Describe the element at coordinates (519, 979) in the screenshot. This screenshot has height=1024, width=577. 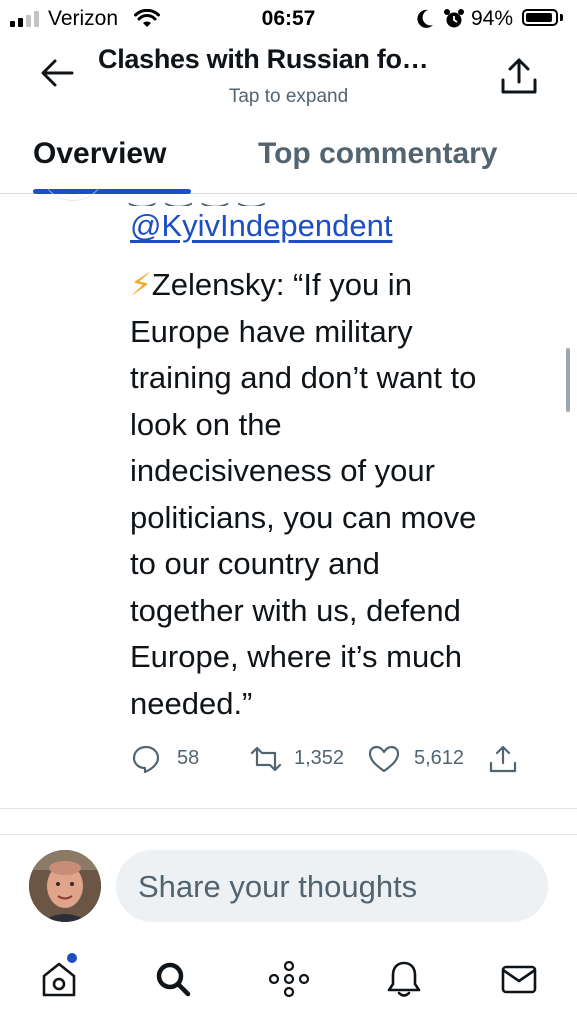
I see `messages-icon` at that location.